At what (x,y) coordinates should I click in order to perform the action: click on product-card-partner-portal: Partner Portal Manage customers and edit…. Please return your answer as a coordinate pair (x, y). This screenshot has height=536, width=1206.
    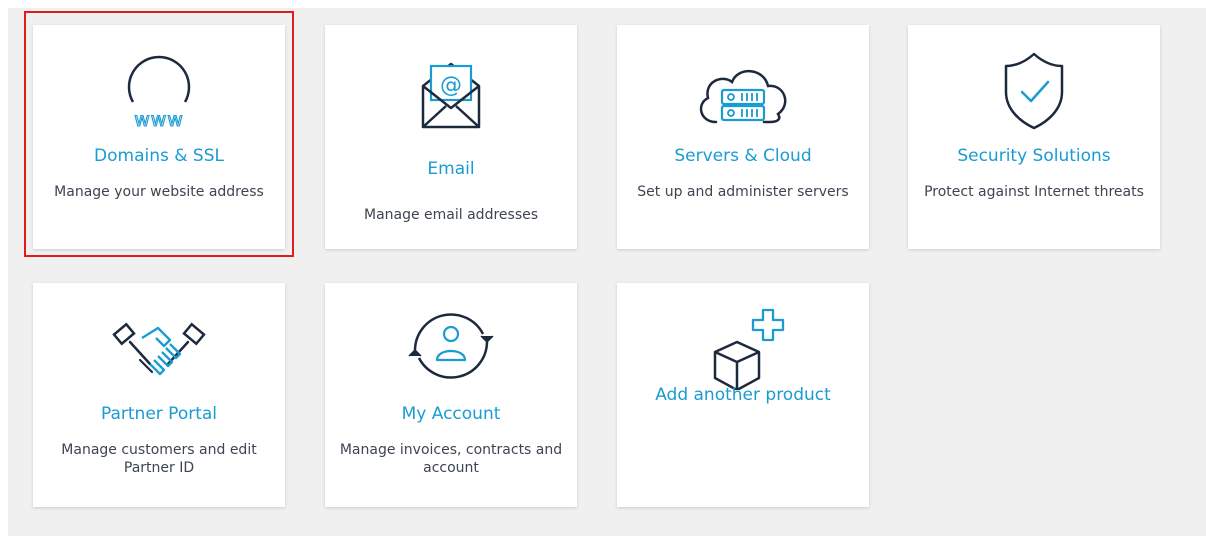
    Looking at the image, I should click on (159, 395).